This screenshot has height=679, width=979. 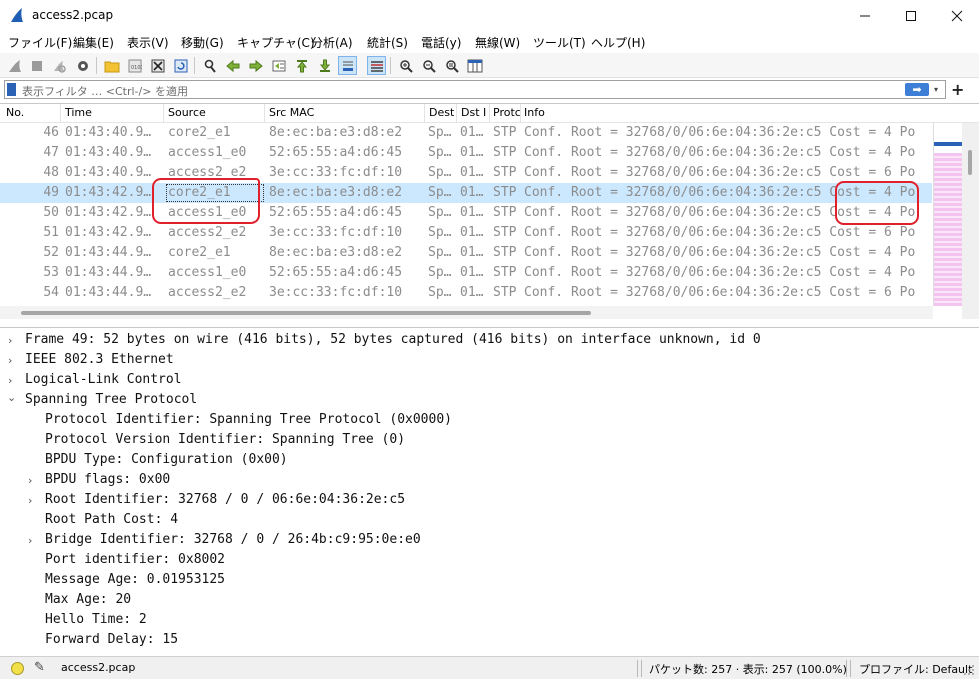 I want to click on detail-message-age: Message Age: 0.01953125, so click(x=135, y=582).